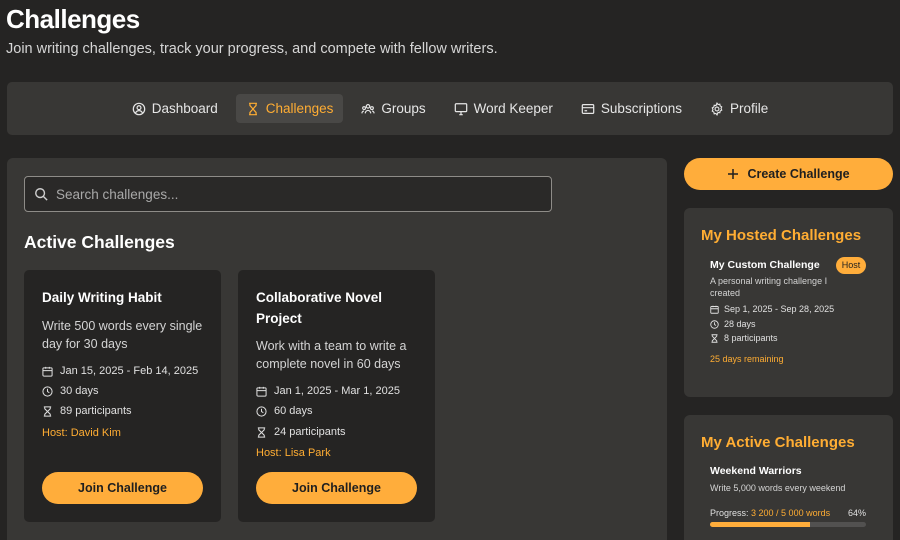 The height and width of the screenshot is (540, 900). What do you see at coordinates (319, 308) in the screenshot?
I see `challenge-title: Collaborative Novel Project` at bounding box center [319, 308].